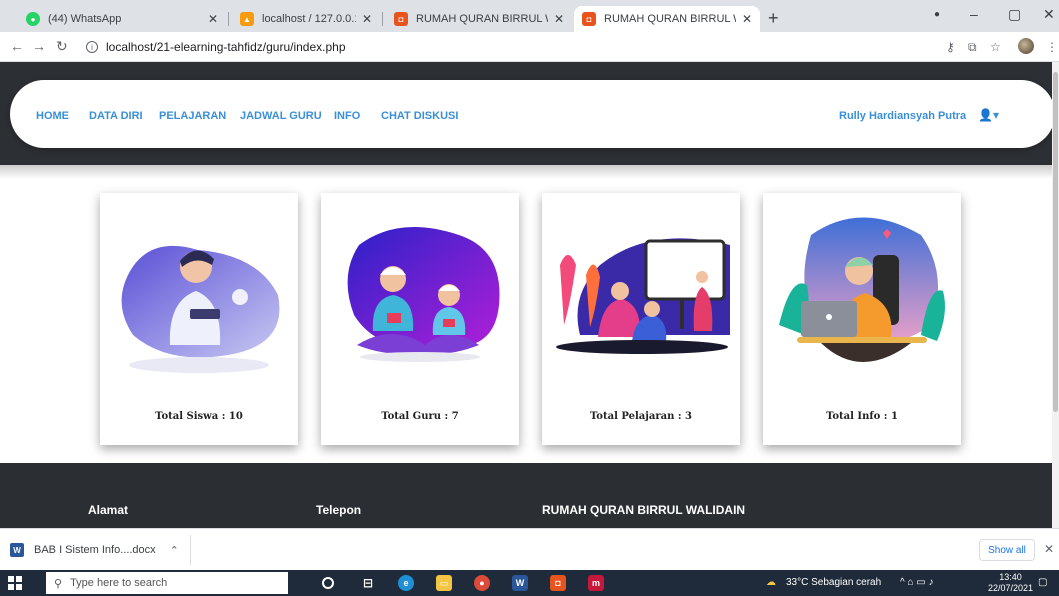 The width and height of the screenshot is (1059, 596). What do you see at coordinates (950, 47) in the screenshot?
I see `key-icon: ⚷` at bounding box center [950, 47].